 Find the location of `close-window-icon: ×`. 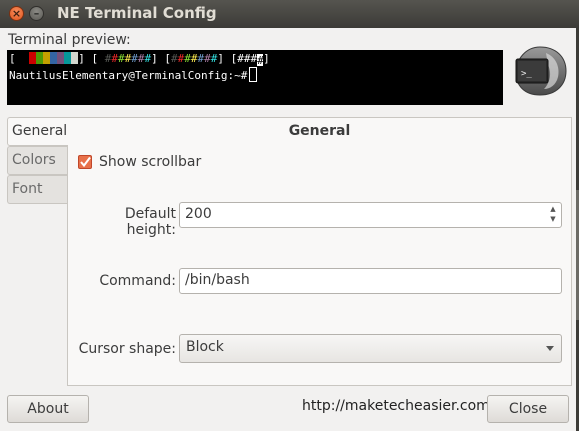

close-window-icon: × is located at coordinates (16, 13).